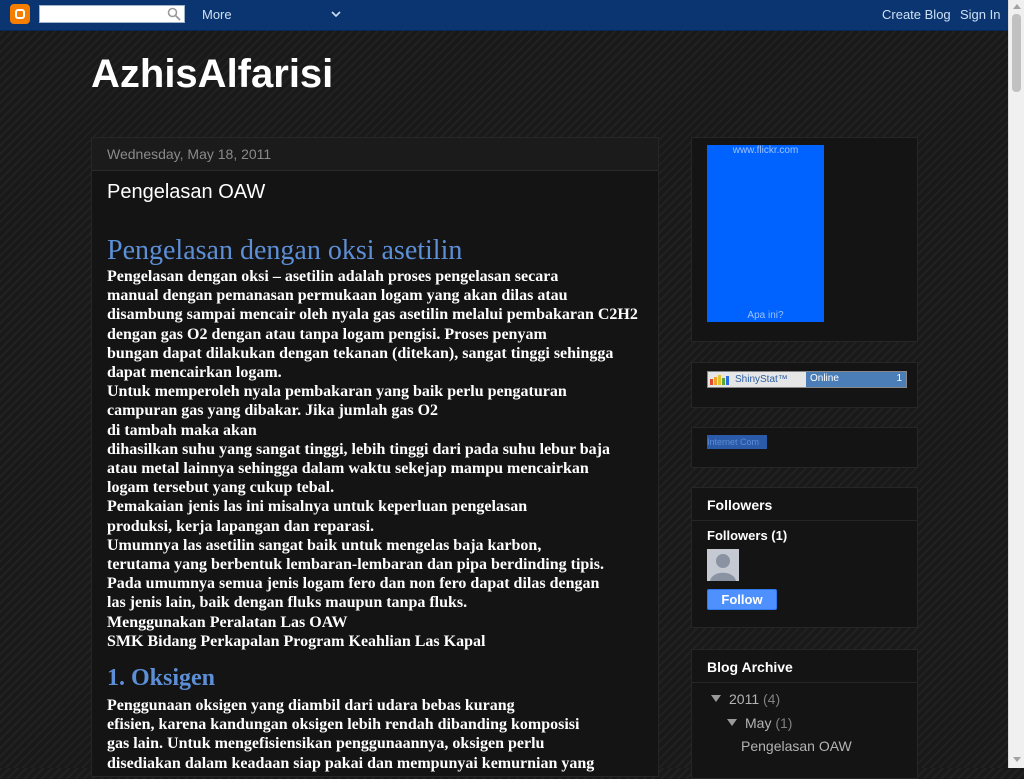 Image resolution: width=1024 pixels, height=779 pixels. What do you see at coordinates (804, 504) in the screenshot?
I see `widget-header: Followers` at bounding box center [804, 504].